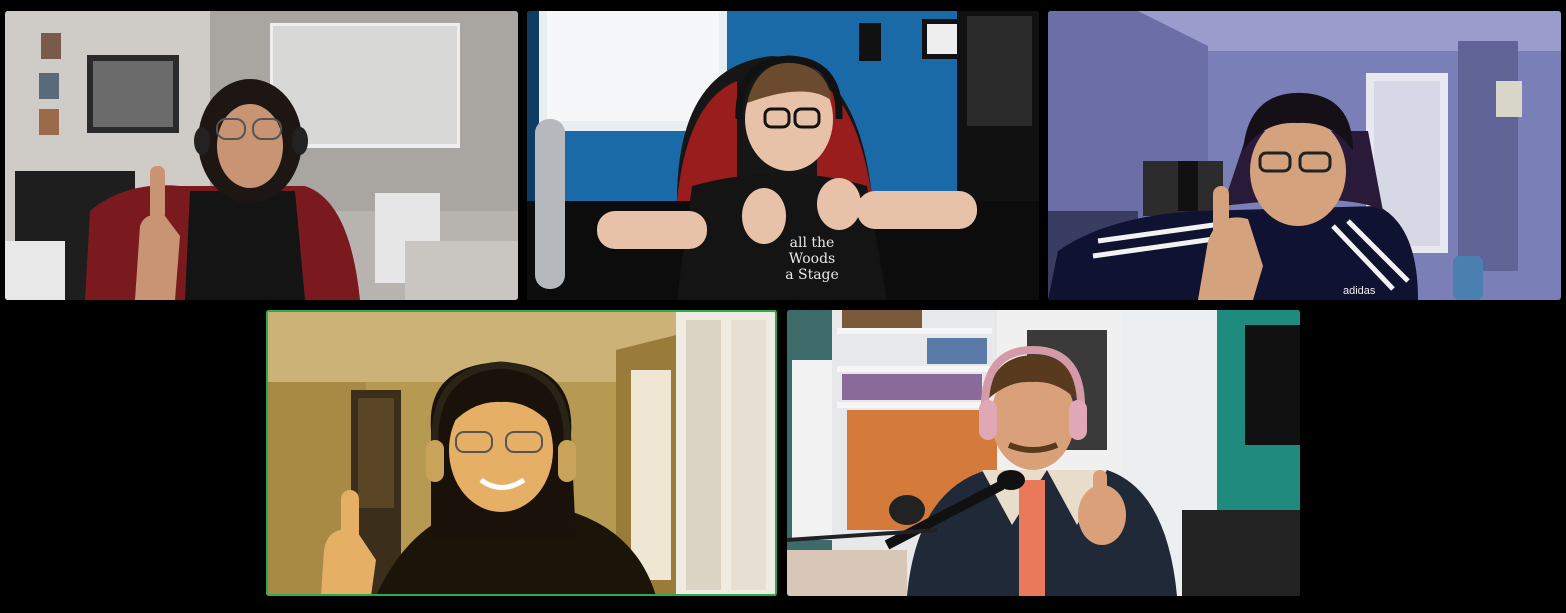  What do you see at coordinates (812, 275) in the screenshot?
I see `shirt-text-line-3: a Stage` at bounding box center [812, 275].